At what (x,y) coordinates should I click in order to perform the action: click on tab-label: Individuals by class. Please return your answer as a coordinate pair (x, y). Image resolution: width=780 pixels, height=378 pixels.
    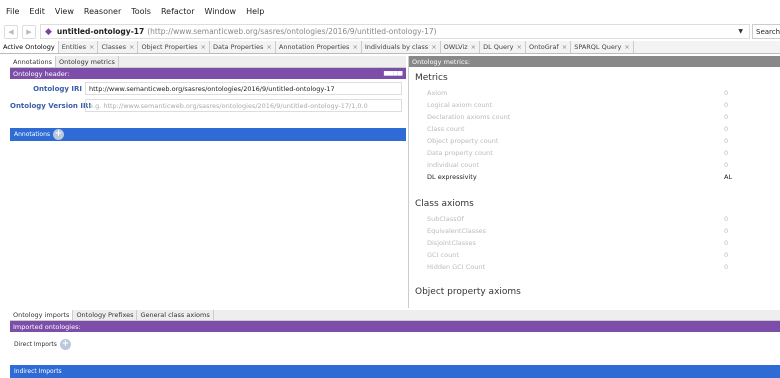
    Looking at the image, I should click on (396, 47).